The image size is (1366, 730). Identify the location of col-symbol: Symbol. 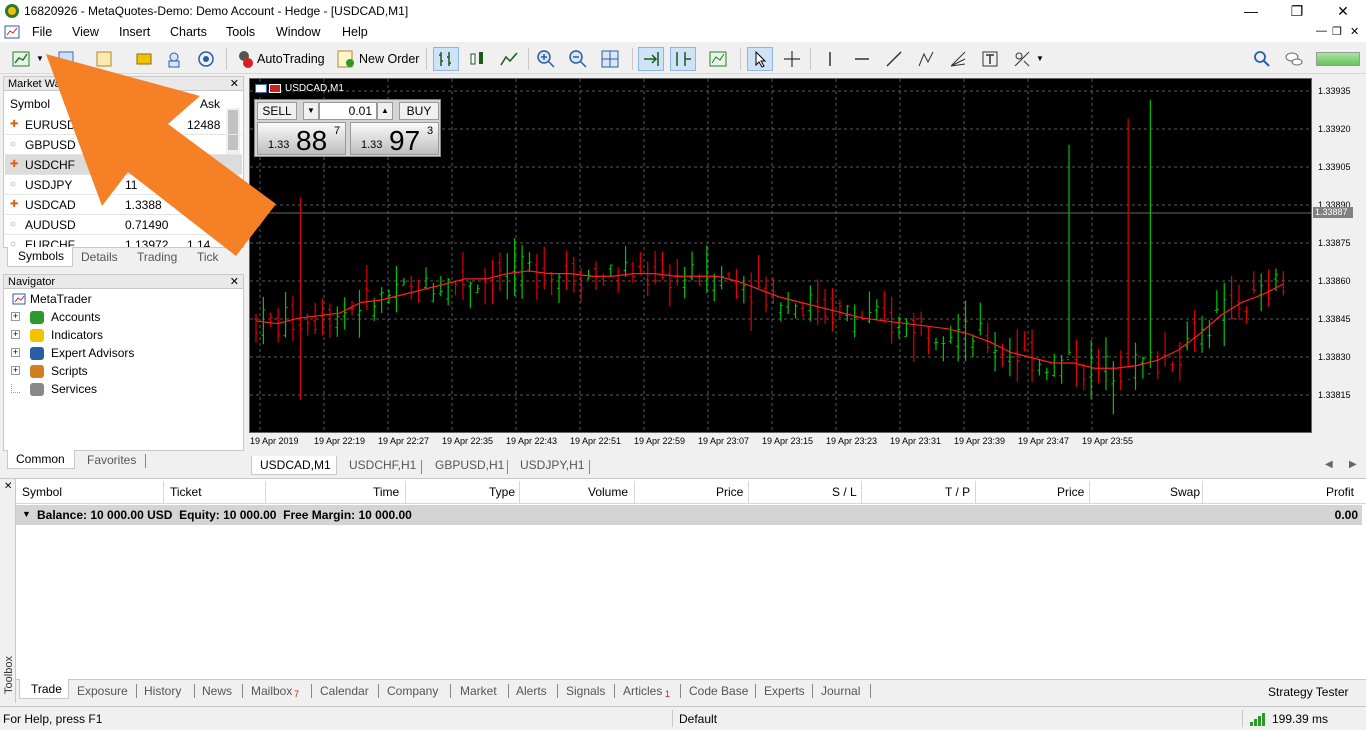
(42, 492).